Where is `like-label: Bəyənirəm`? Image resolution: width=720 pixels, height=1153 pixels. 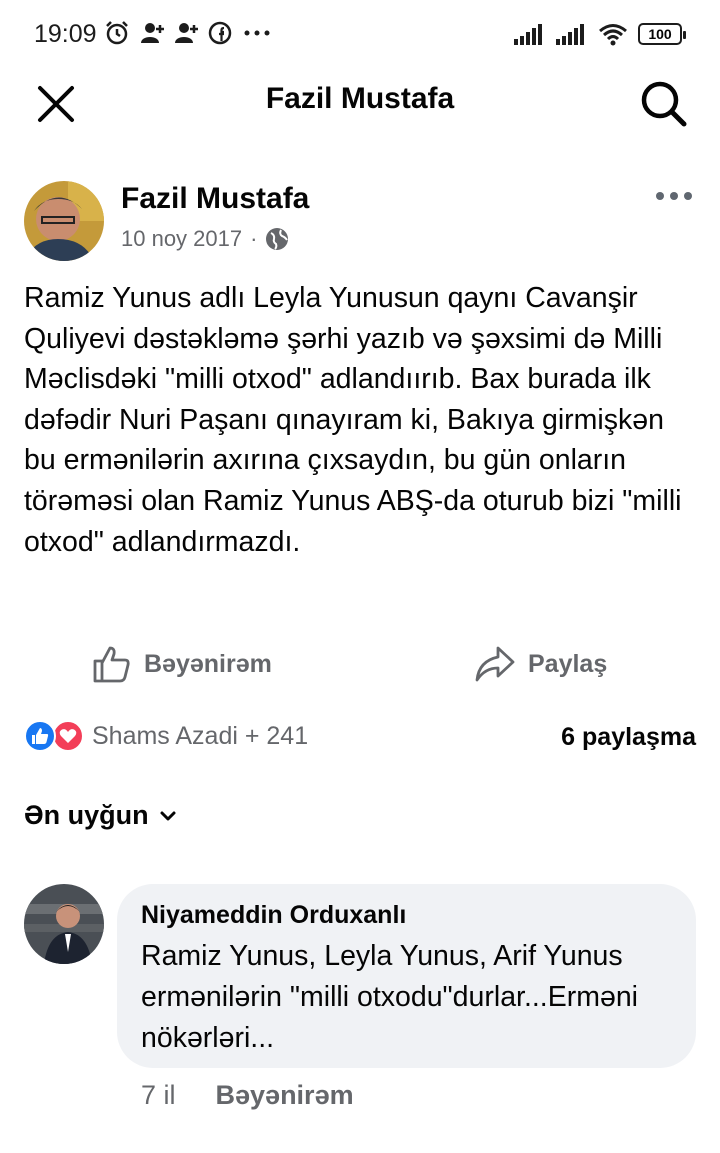 like-label: Bəyənirəm is located at coordinates (208, 663).